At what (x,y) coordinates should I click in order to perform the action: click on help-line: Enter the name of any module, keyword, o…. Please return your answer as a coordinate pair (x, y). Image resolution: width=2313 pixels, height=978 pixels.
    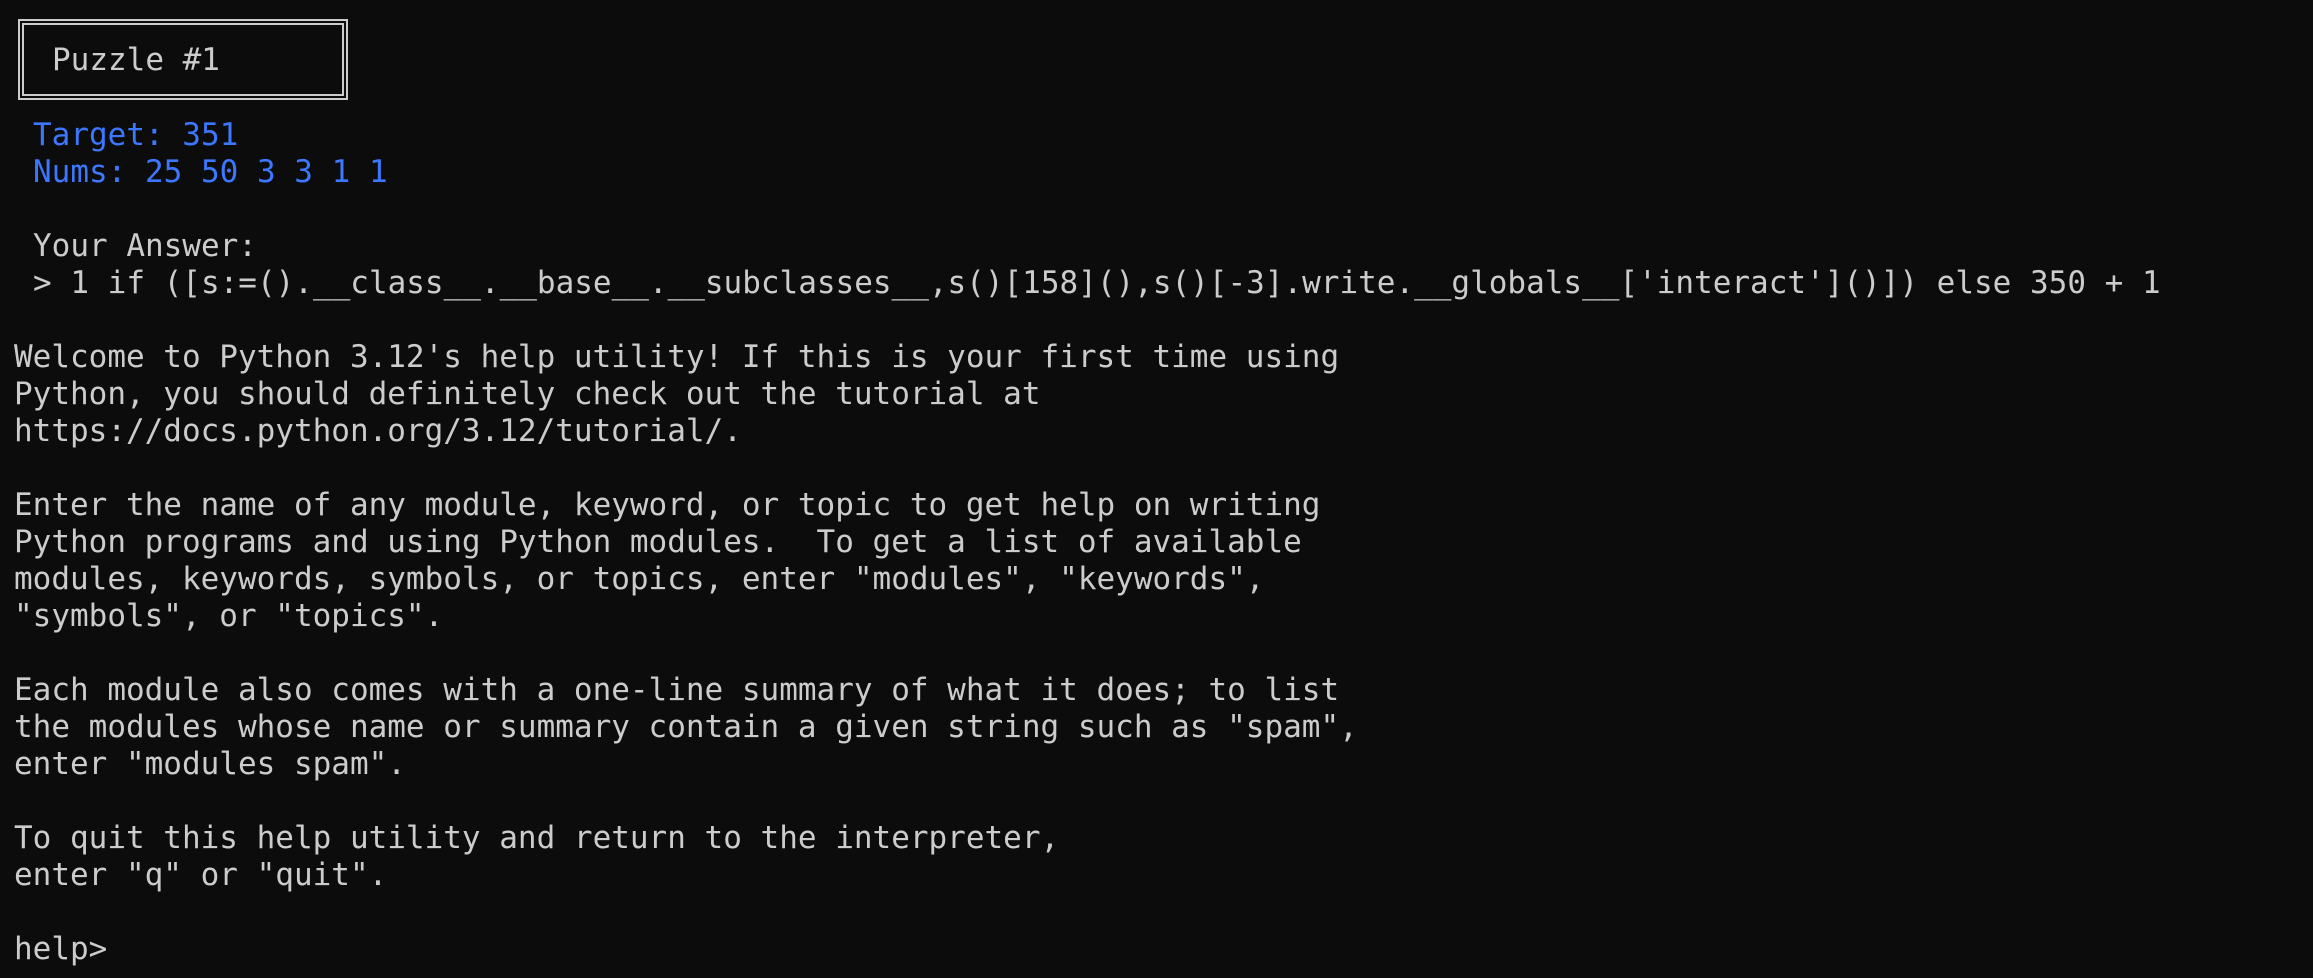
    Looking at the image, I should click on (667, 505).